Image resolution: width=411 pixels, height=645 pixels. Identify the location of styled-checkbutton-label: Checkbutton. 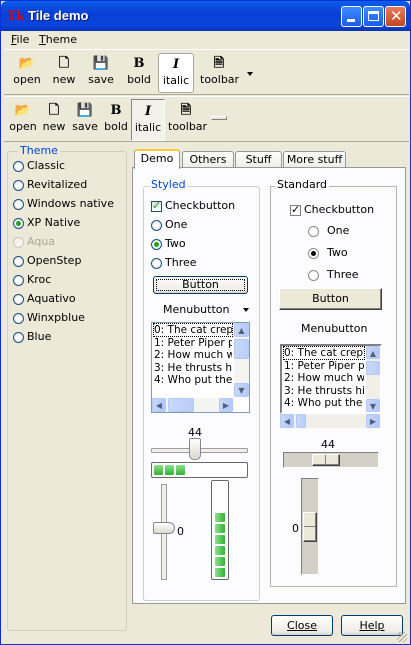
(200, 205).